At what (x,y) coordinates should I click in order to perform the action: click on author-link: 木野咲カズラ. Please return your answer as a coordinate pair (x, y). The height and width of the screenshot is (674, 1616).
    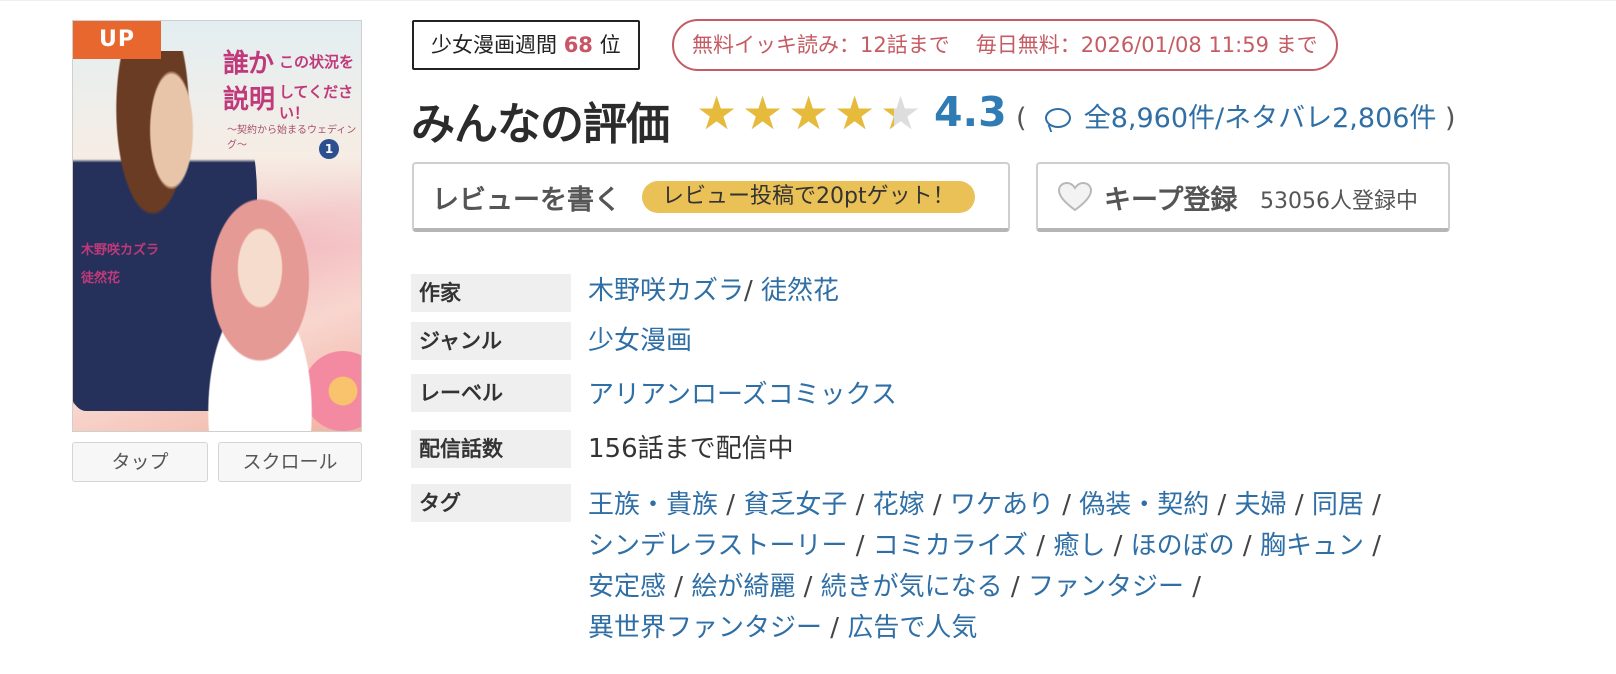
    Looking at the image, I should click on (666, 291).